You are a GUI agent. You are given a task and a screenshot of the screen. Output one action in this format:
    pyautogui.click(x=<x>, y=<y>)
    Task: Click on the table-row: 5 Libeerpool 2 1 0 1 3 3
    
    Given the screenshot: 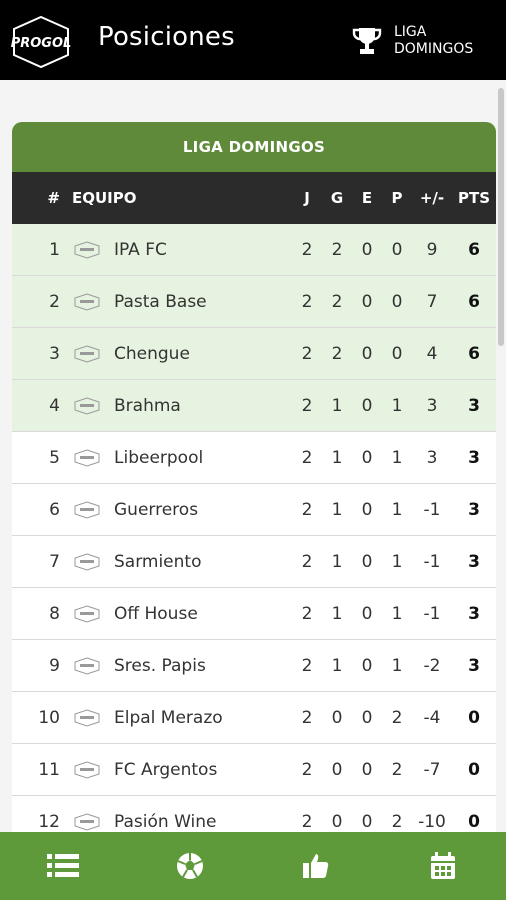 What is the action you would take?
    pyautogui.click(x=254, y=458)
    